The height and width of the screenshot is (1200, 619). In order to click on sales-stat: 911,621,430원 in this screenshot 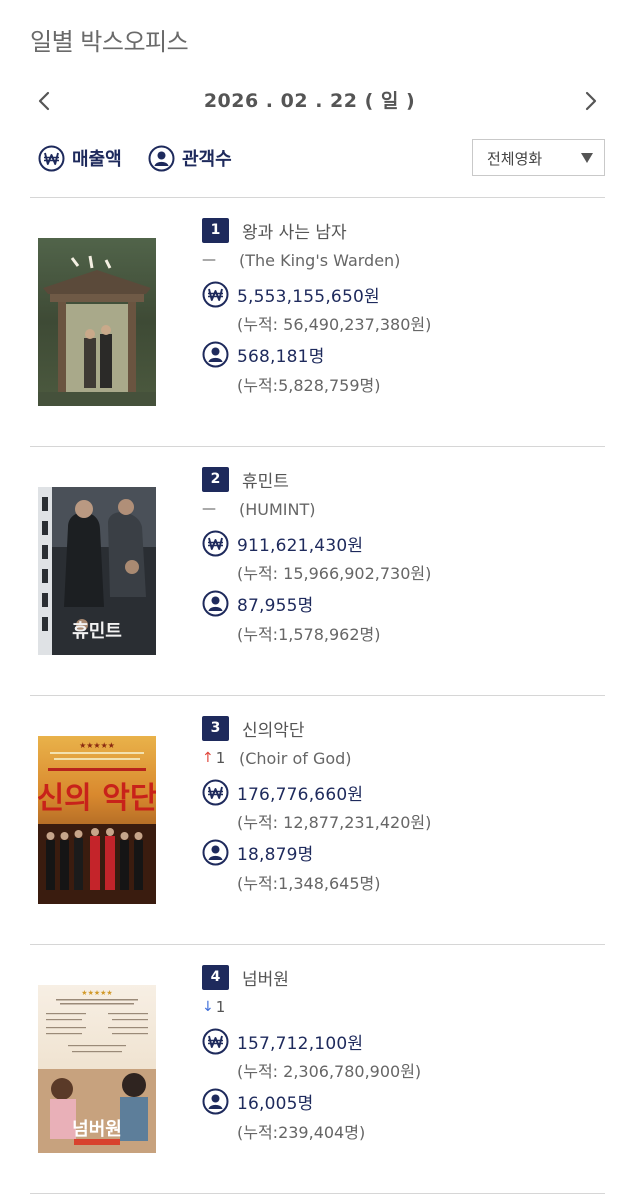, I will do `click(282, 543)`.